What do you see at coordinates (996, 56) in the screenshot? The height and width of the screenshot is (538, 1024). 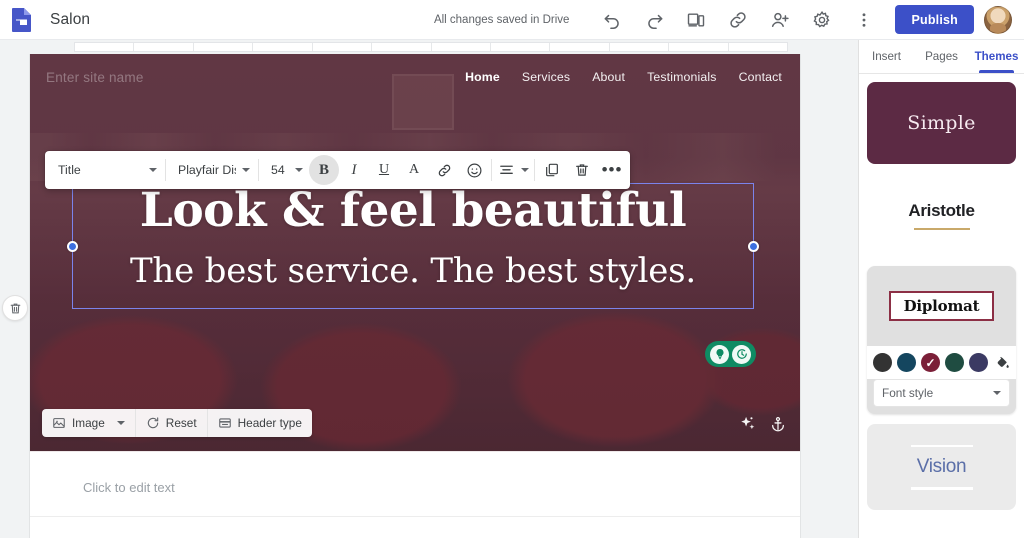 I see `tab-themes: Themes` at bounding box center [996, 56].